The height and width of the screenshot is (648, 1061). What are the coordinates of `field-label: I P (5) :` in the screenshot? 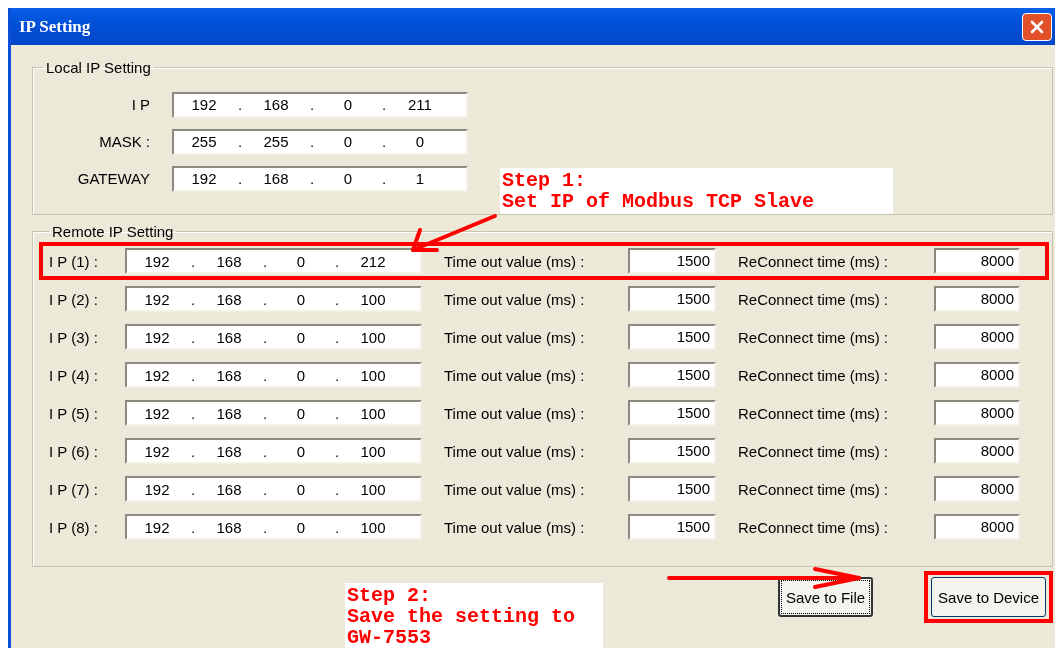 It's located at (74, 413).